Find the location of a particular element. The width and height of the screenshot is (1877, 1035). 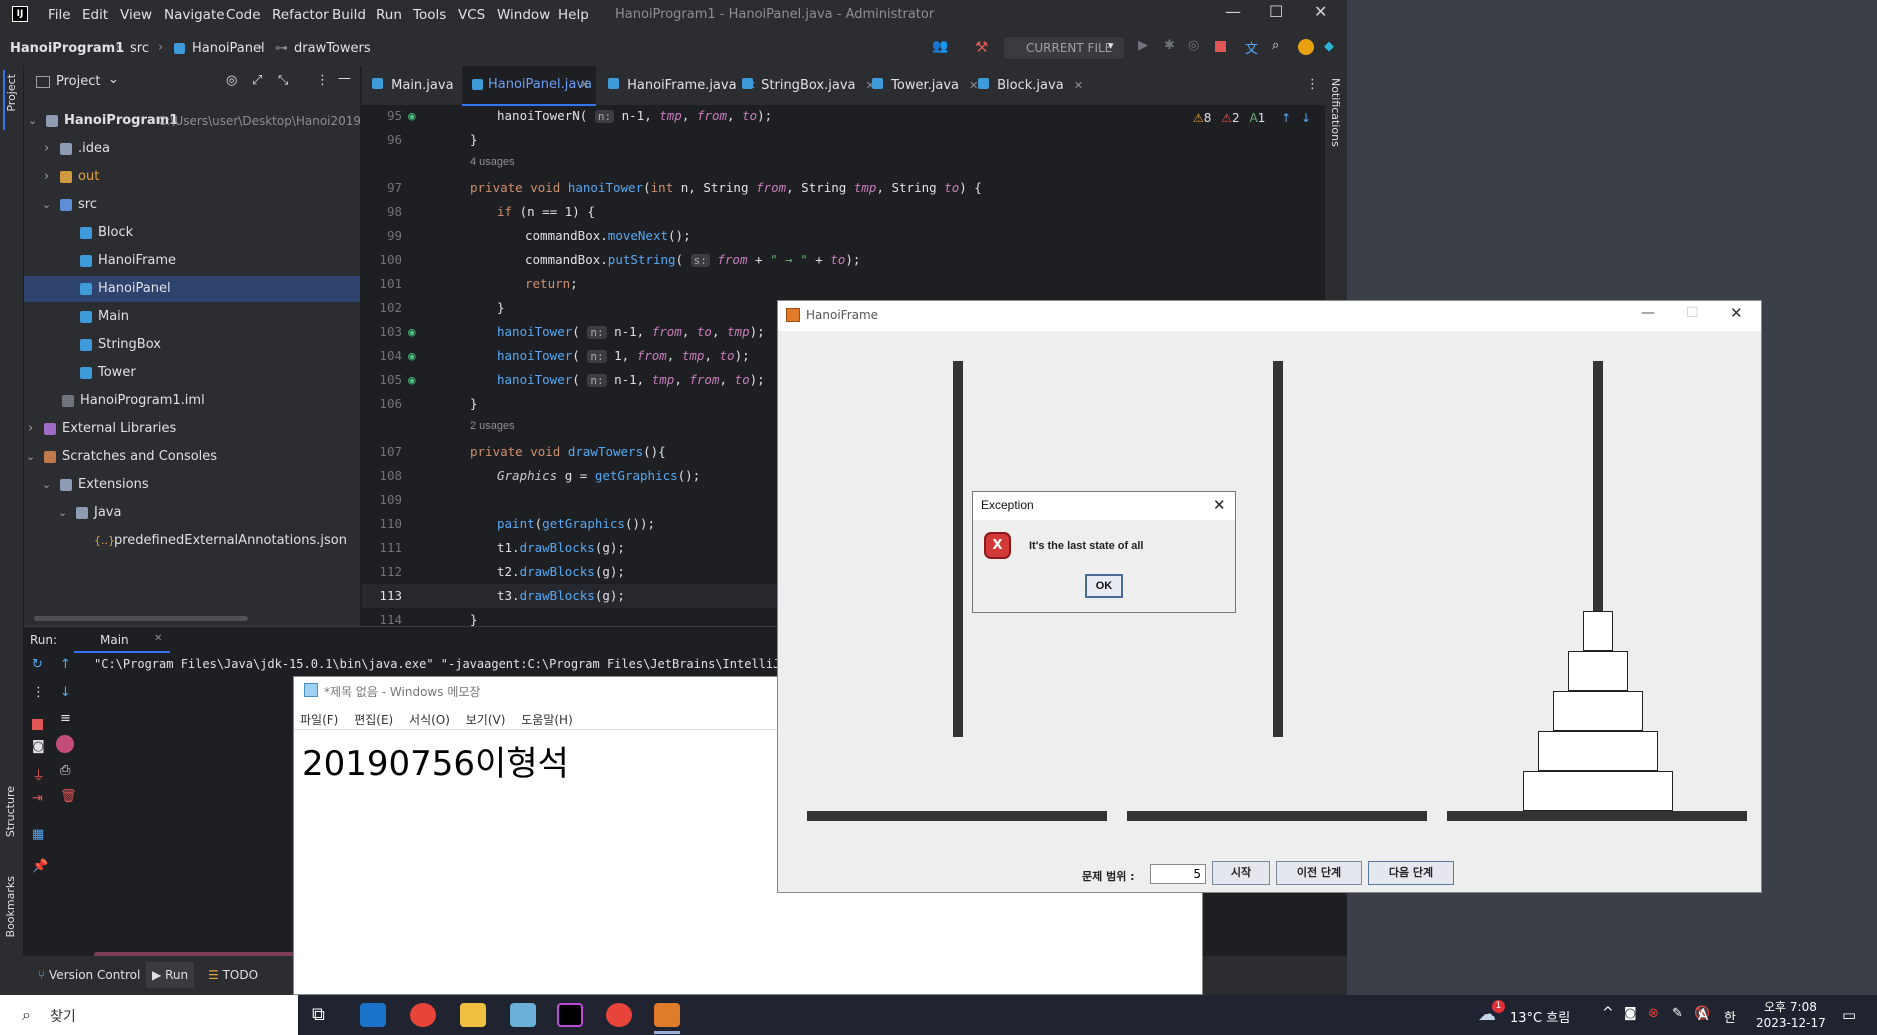

tree-item-tower: Tower is located at coordinates (192, 373).